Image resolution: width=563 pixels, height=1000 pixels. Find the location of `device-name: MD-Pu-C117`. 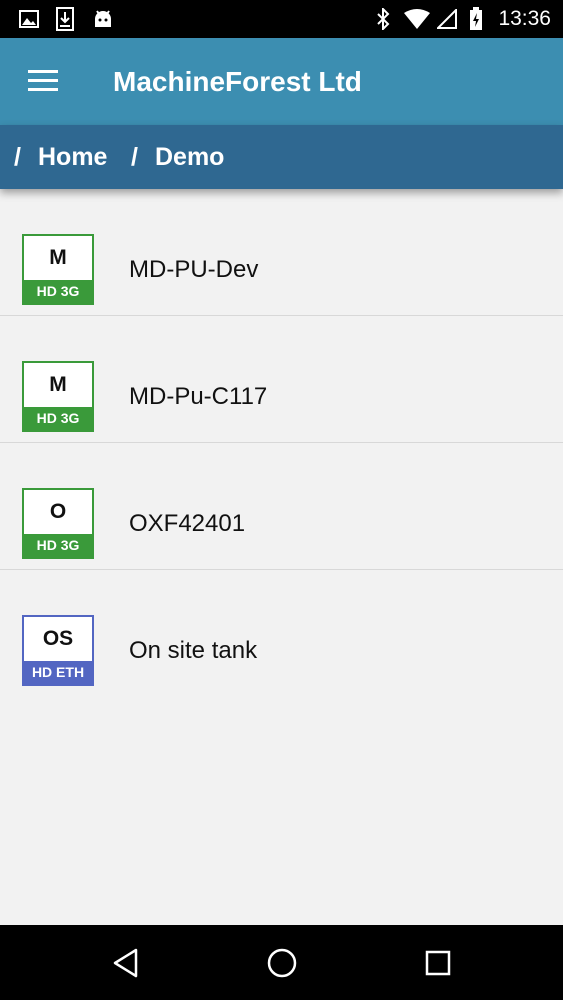

device-name: MD-Pu-C117 is located at coordinates (198, 396).